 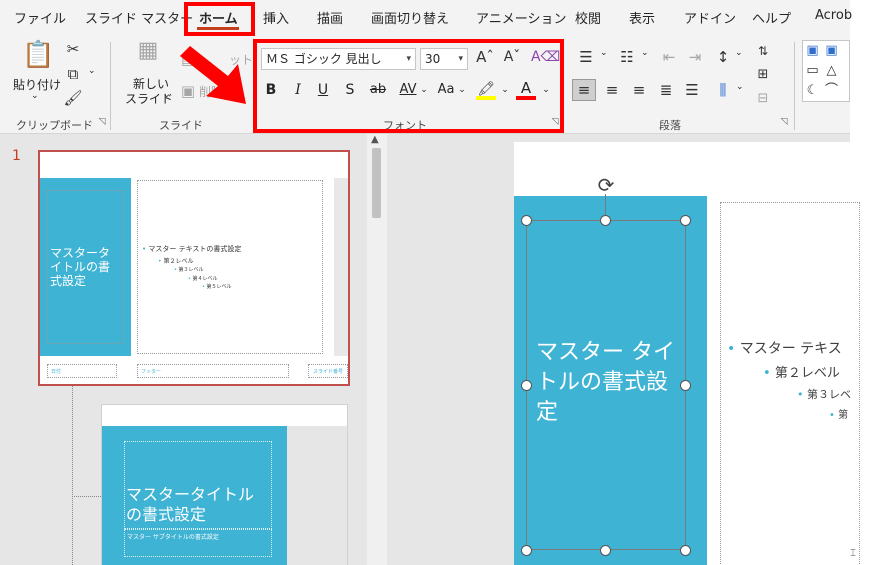 What do you see at coordinates (612, 90) in the screenshot?
I see `align-center-icon: ≡` at bounding box center [612, 90].